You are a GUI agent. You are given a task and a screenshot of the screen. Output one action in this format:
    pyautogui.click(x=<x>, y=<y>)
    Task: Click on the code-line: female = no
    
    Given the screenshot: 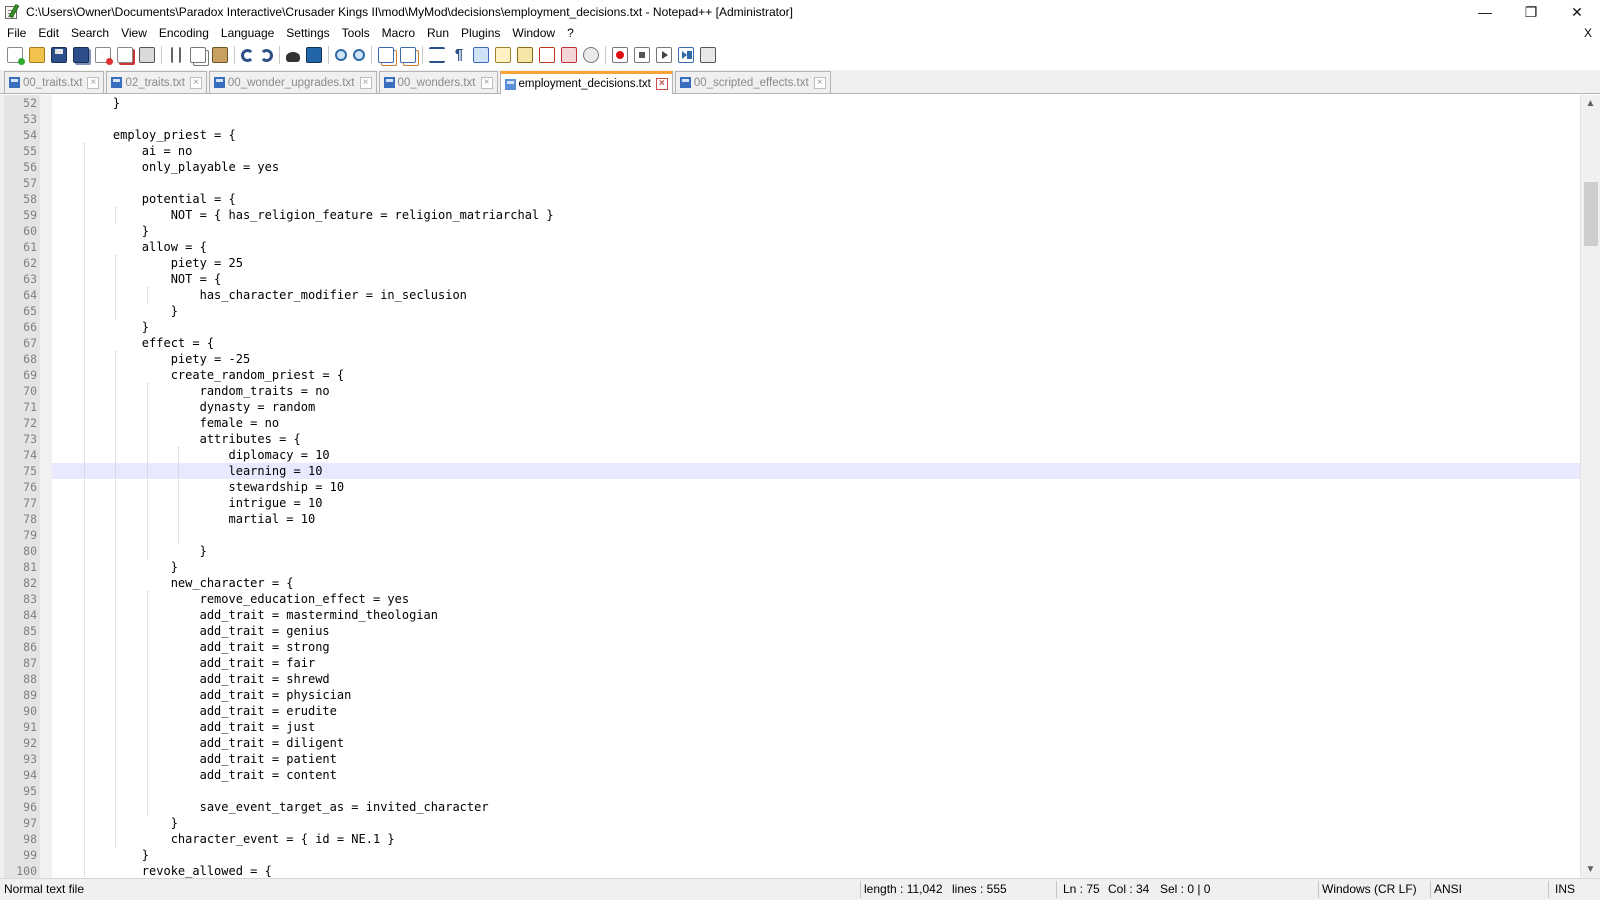 What is the action you would take?
    pyautogui.click(x=816, y=423)
    